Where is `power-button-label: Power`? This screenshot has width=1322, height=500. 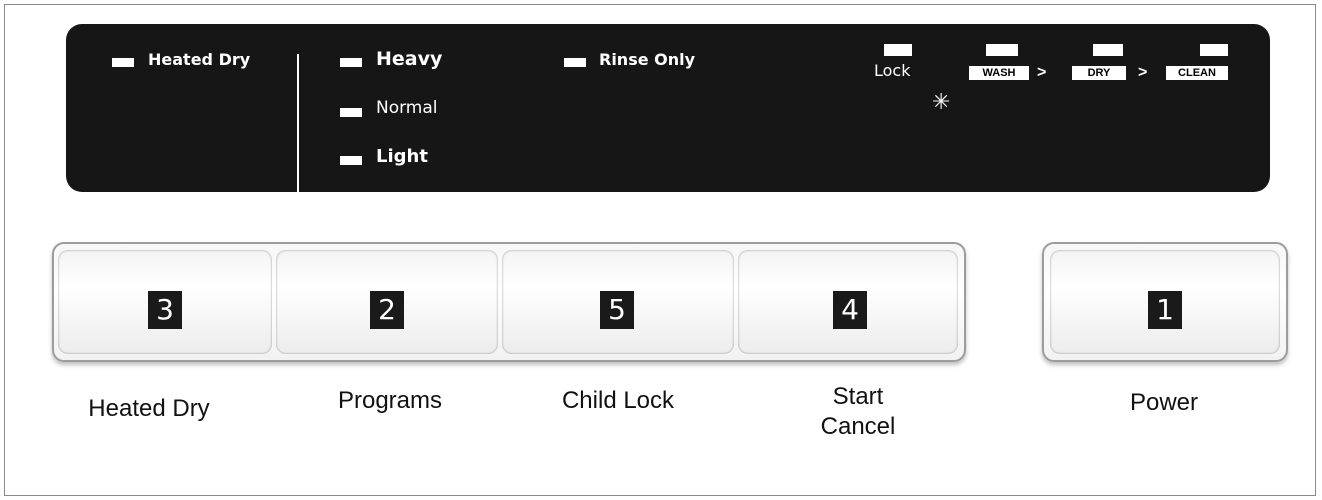
power-button-label: Power is located at coordinates (1164, 402).